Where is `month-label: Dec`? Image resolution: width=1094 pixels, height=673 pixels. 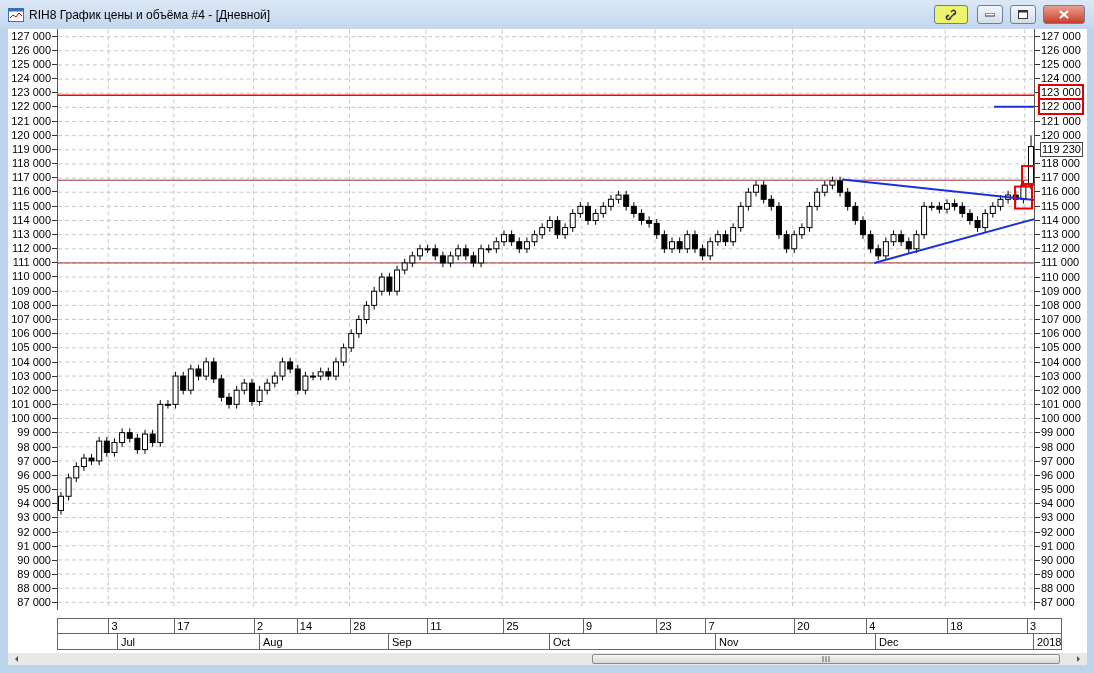 month-label: Dec is located at coordinates (887, 641).